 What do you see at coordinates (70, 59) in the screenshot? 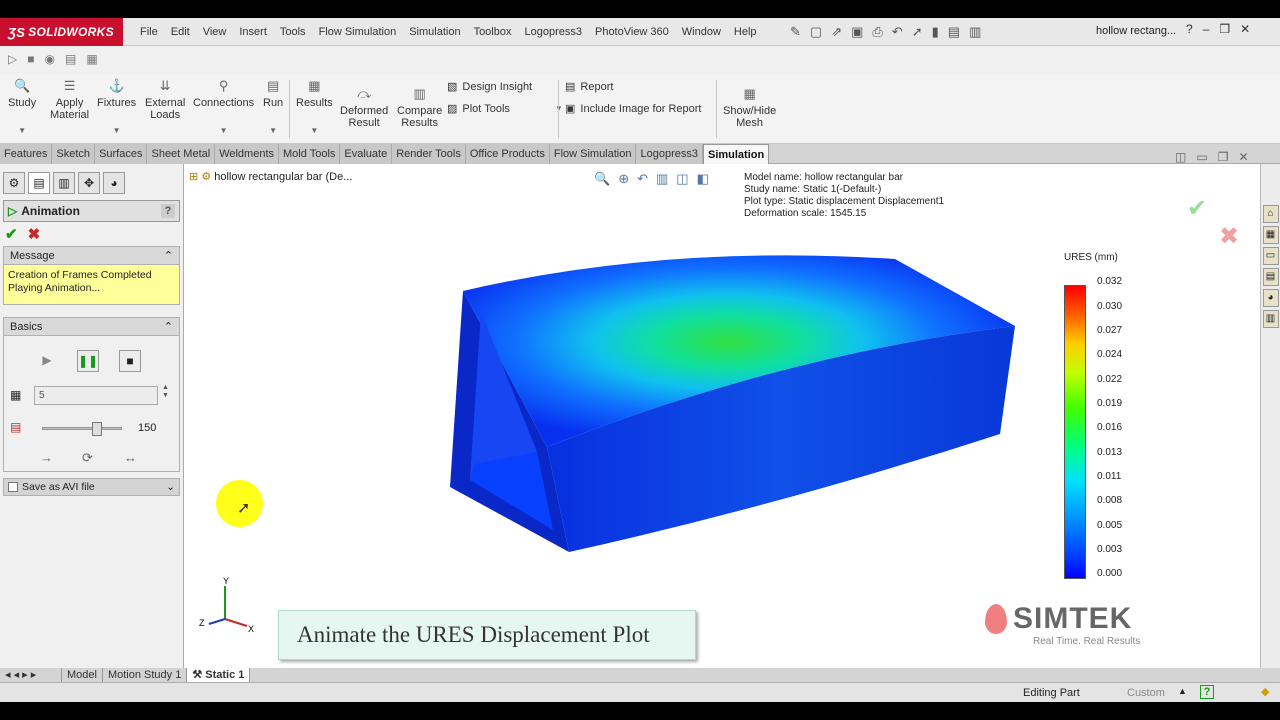
I see `new-macro-icon: ▤` at bounding box center [70, 59].